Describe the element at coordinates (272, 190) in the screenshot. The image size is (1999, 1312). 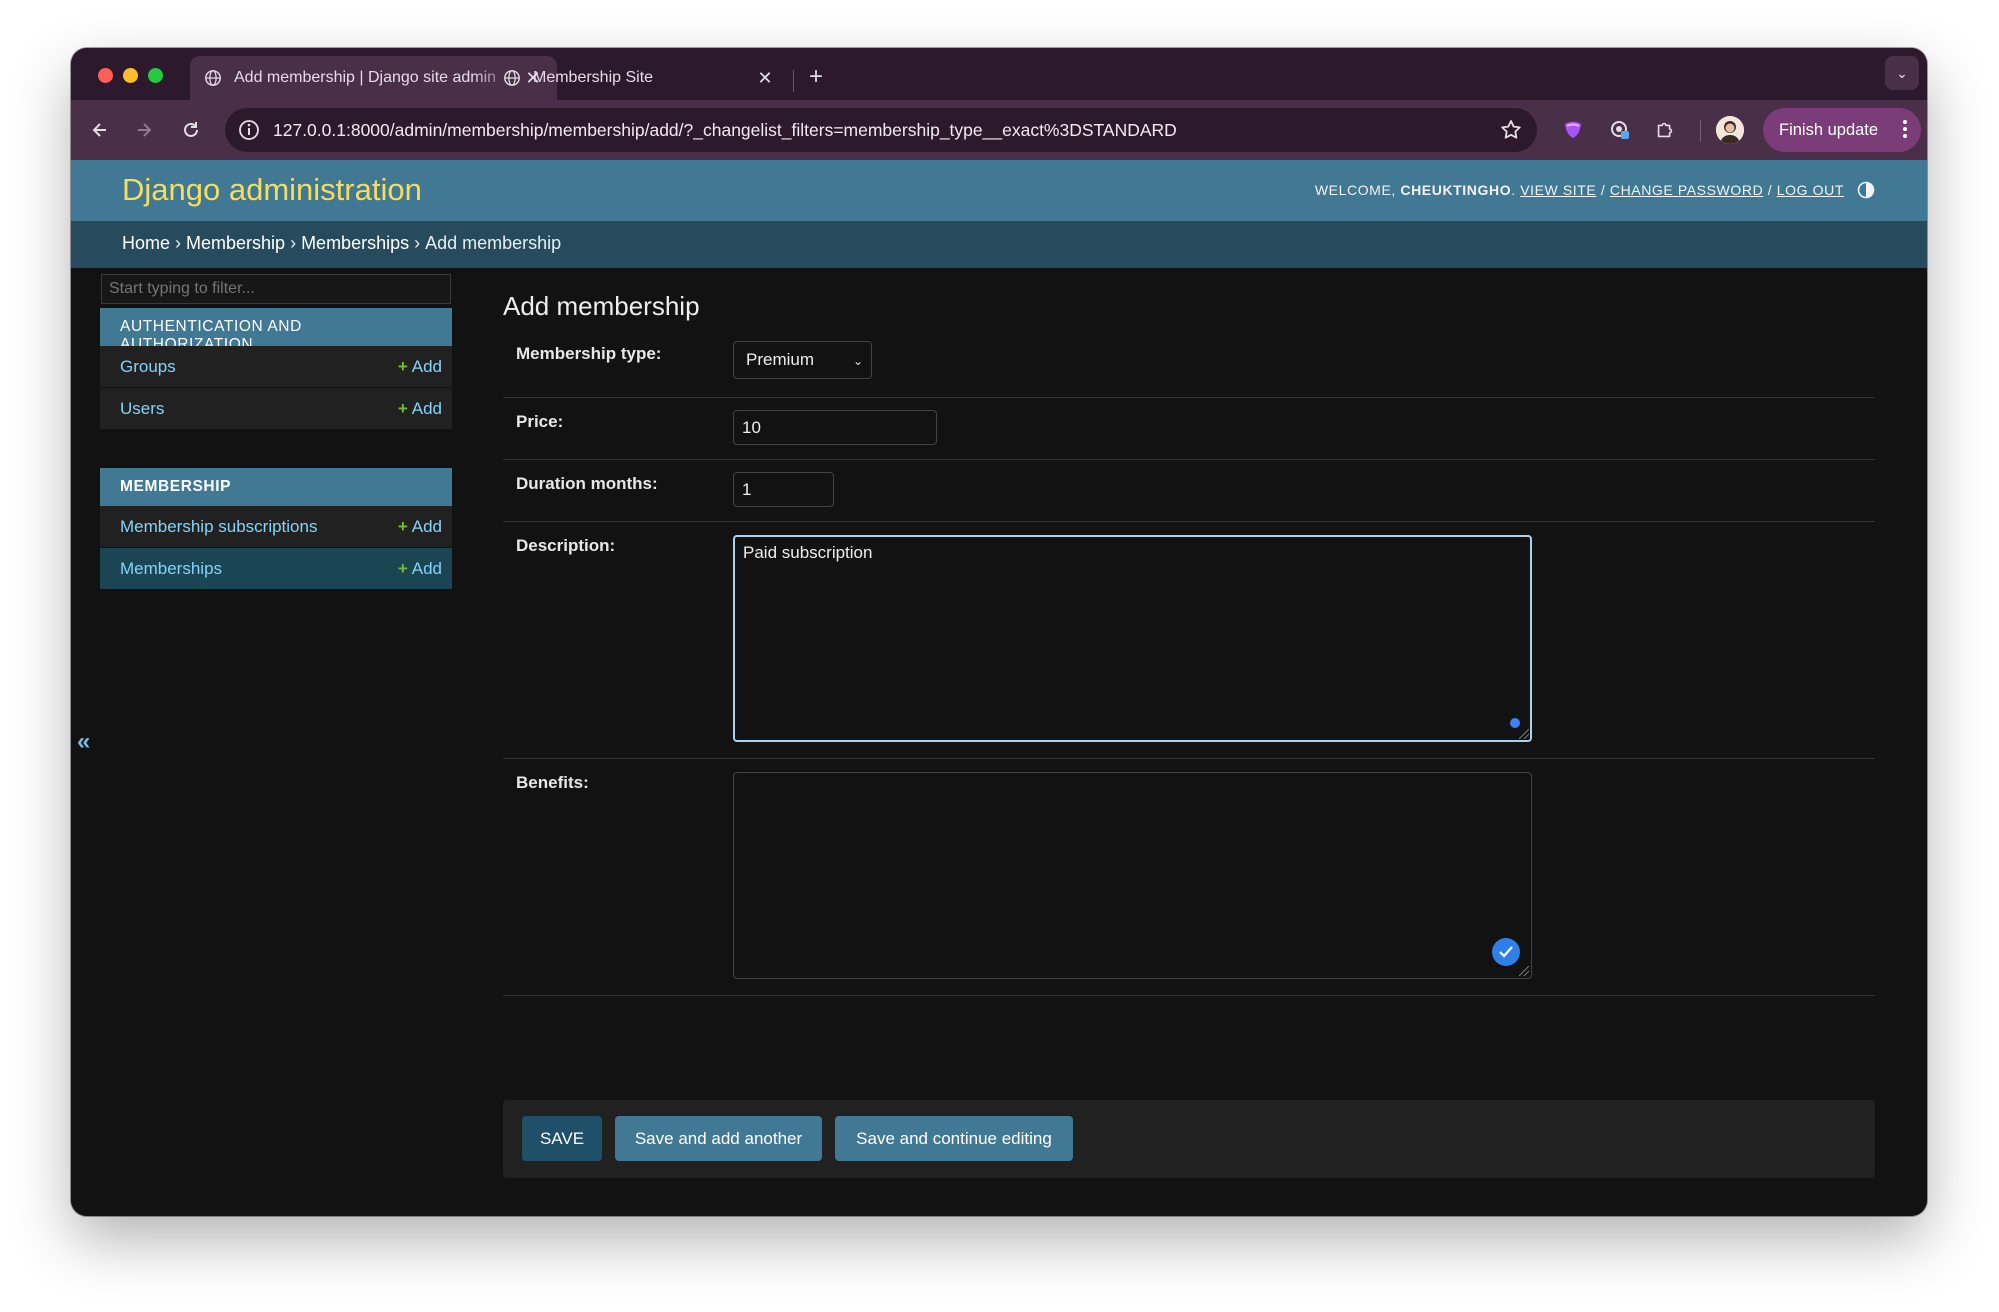
I see `site-brand-link: Django administration` at that location.